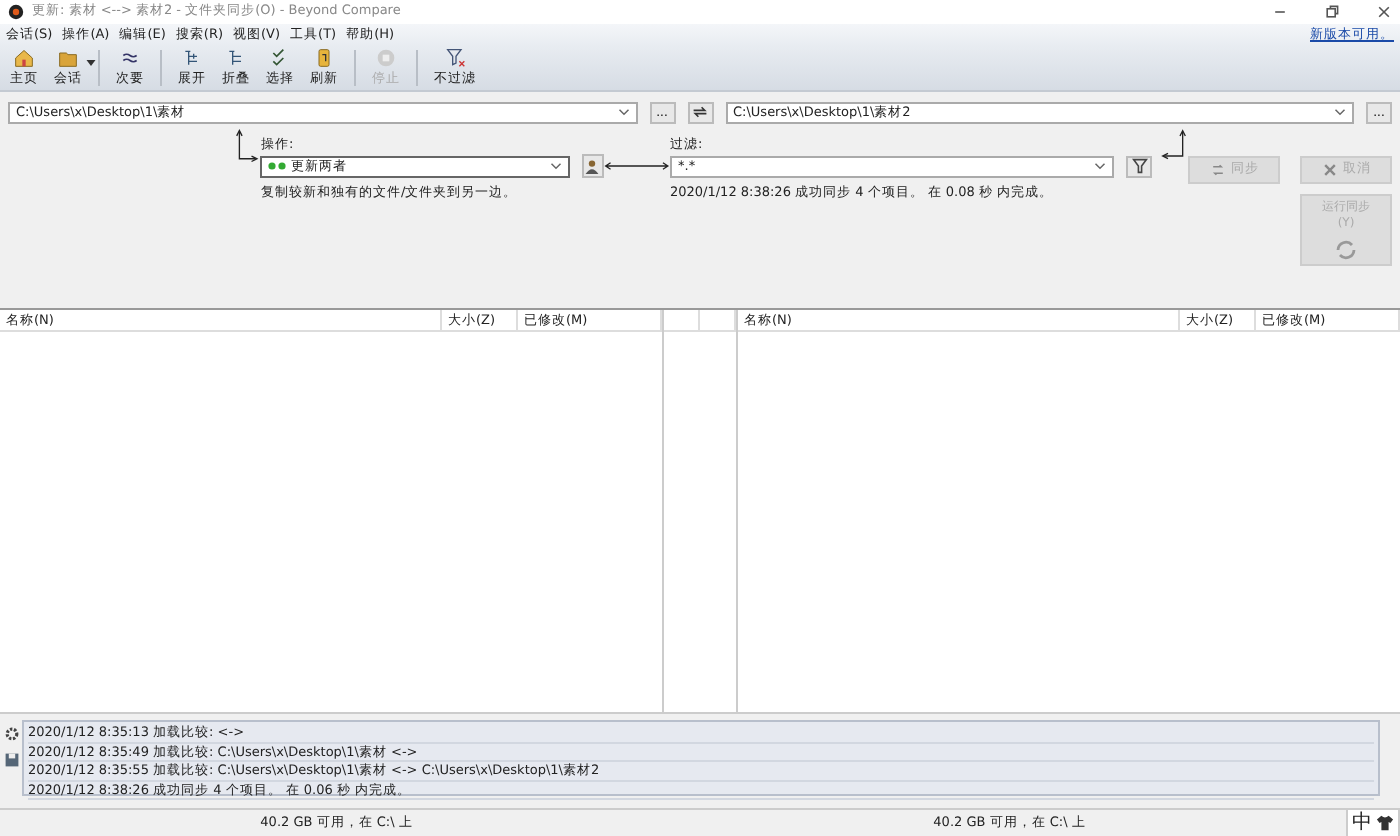 The image size is (1400, 836). What do you see at coordinates (1346, 249) in the screenshot?
I see `refresh-icon` at bounding box center [1346, 249].